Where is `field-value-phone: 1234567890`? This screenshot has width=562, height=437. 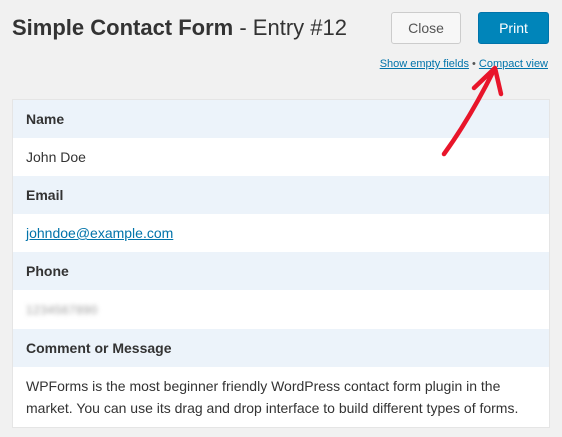
field-value-phone: 1234567890 is located at coordinates (281, 309).